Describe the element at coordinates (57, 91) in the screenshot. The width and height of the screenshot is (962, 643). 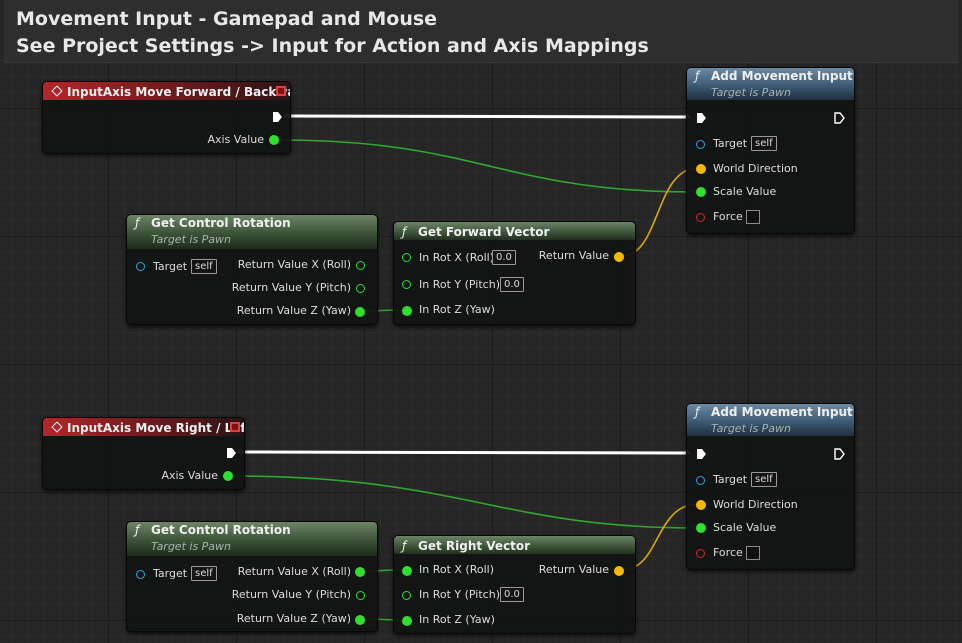
I see `event-diamond-icon` at that location.